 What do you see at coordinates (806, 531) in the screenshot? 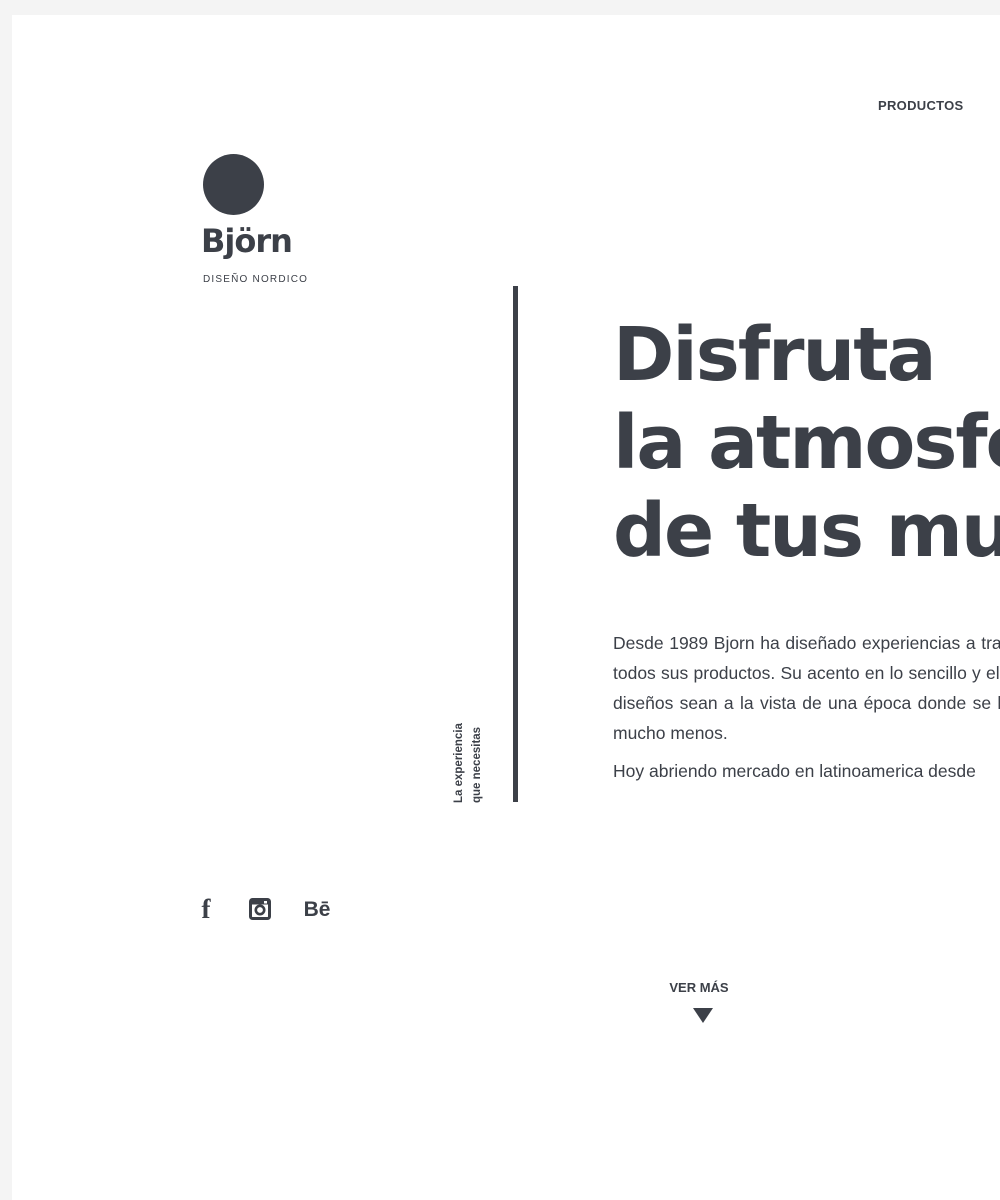
I see `hero-headline-line-3: de tus muebles` at bounding box center [806, 531].